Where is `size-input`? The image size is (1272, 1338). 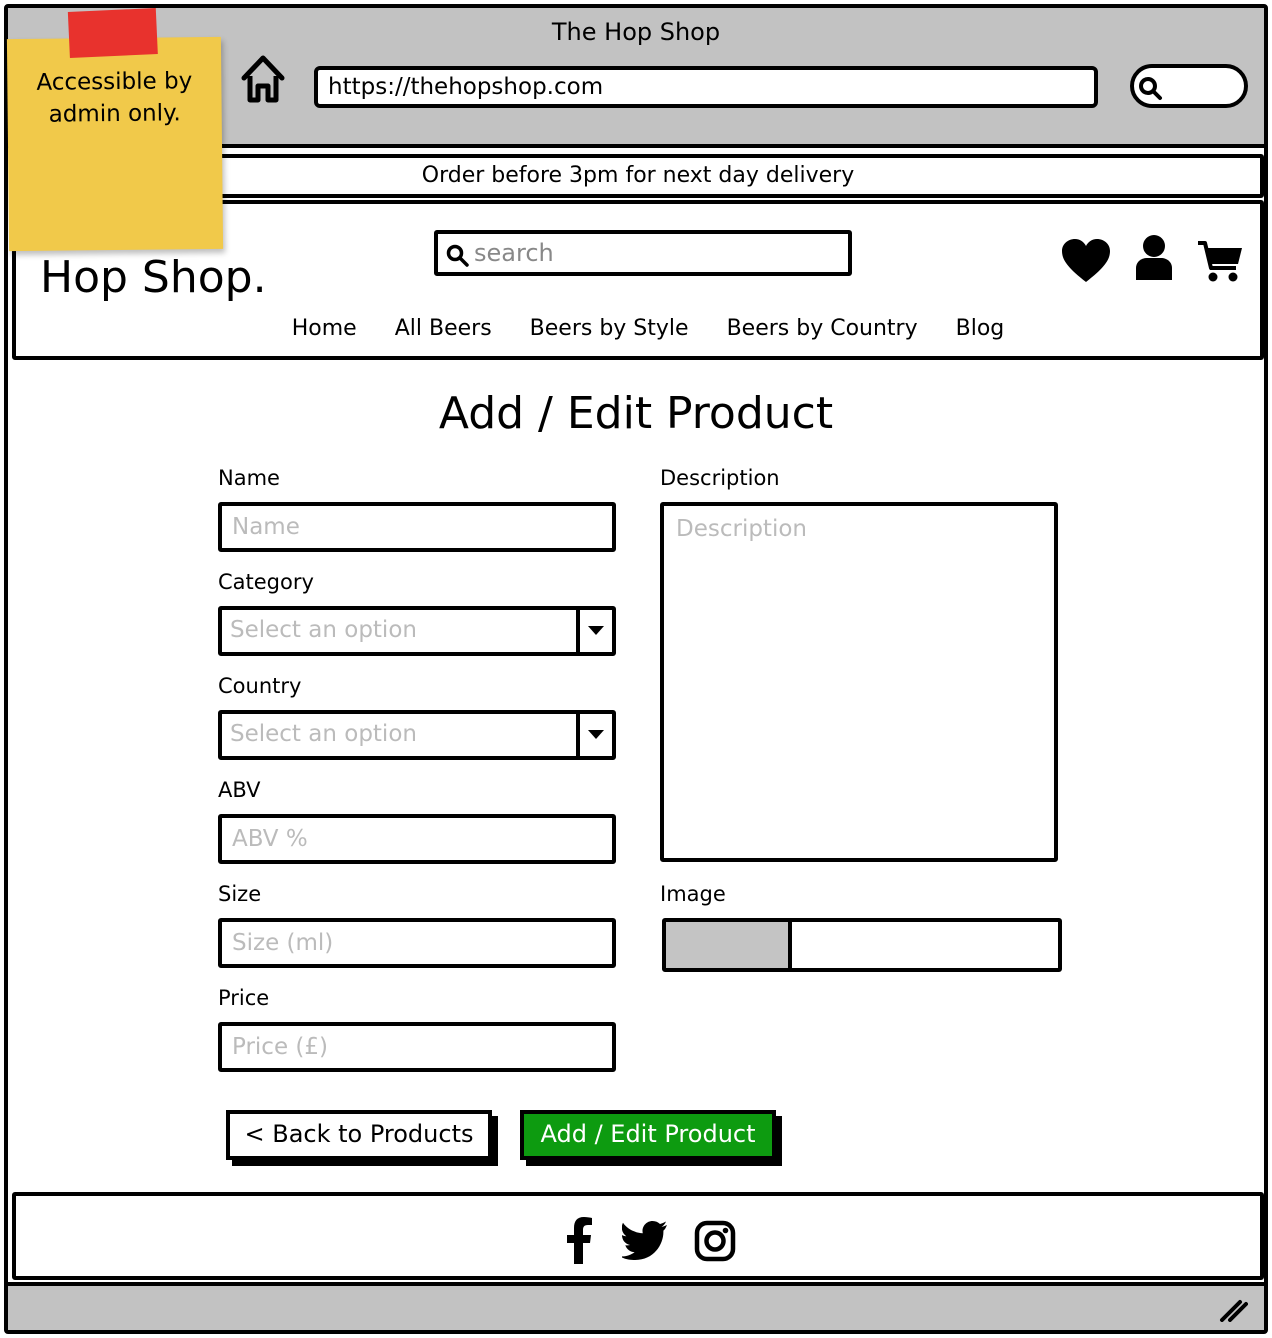
size-input is located at coordinates (417, 943).